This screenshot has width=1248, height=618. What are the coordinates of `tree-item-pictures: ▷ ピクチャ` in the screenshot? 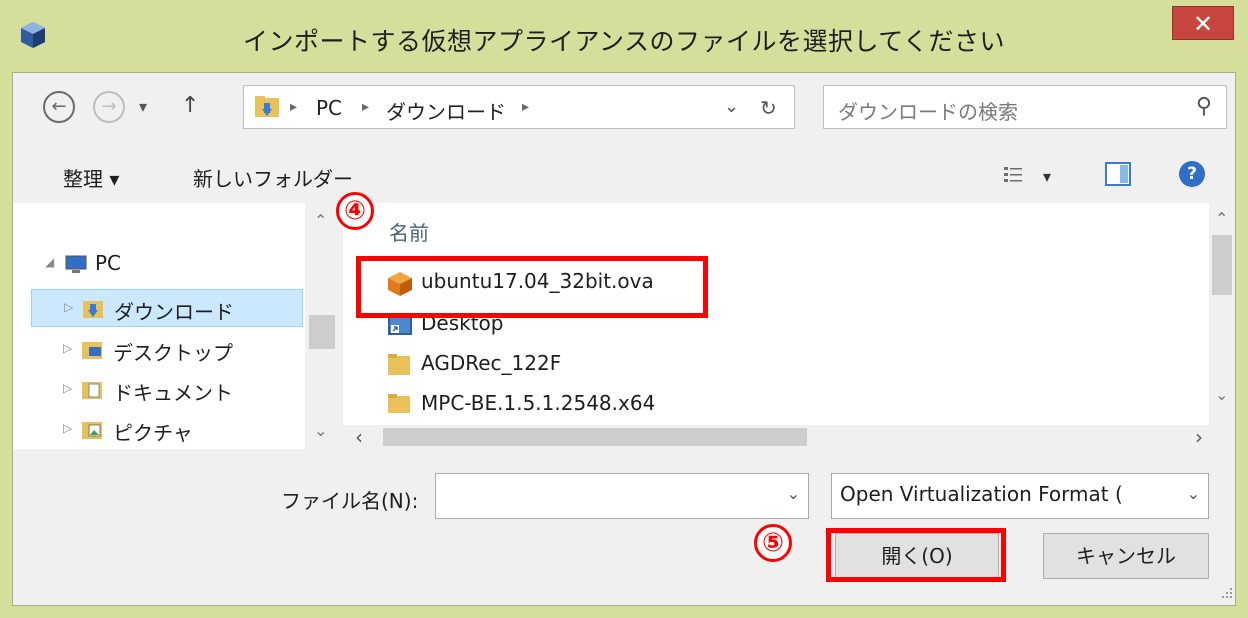 It's located at (177, 430).